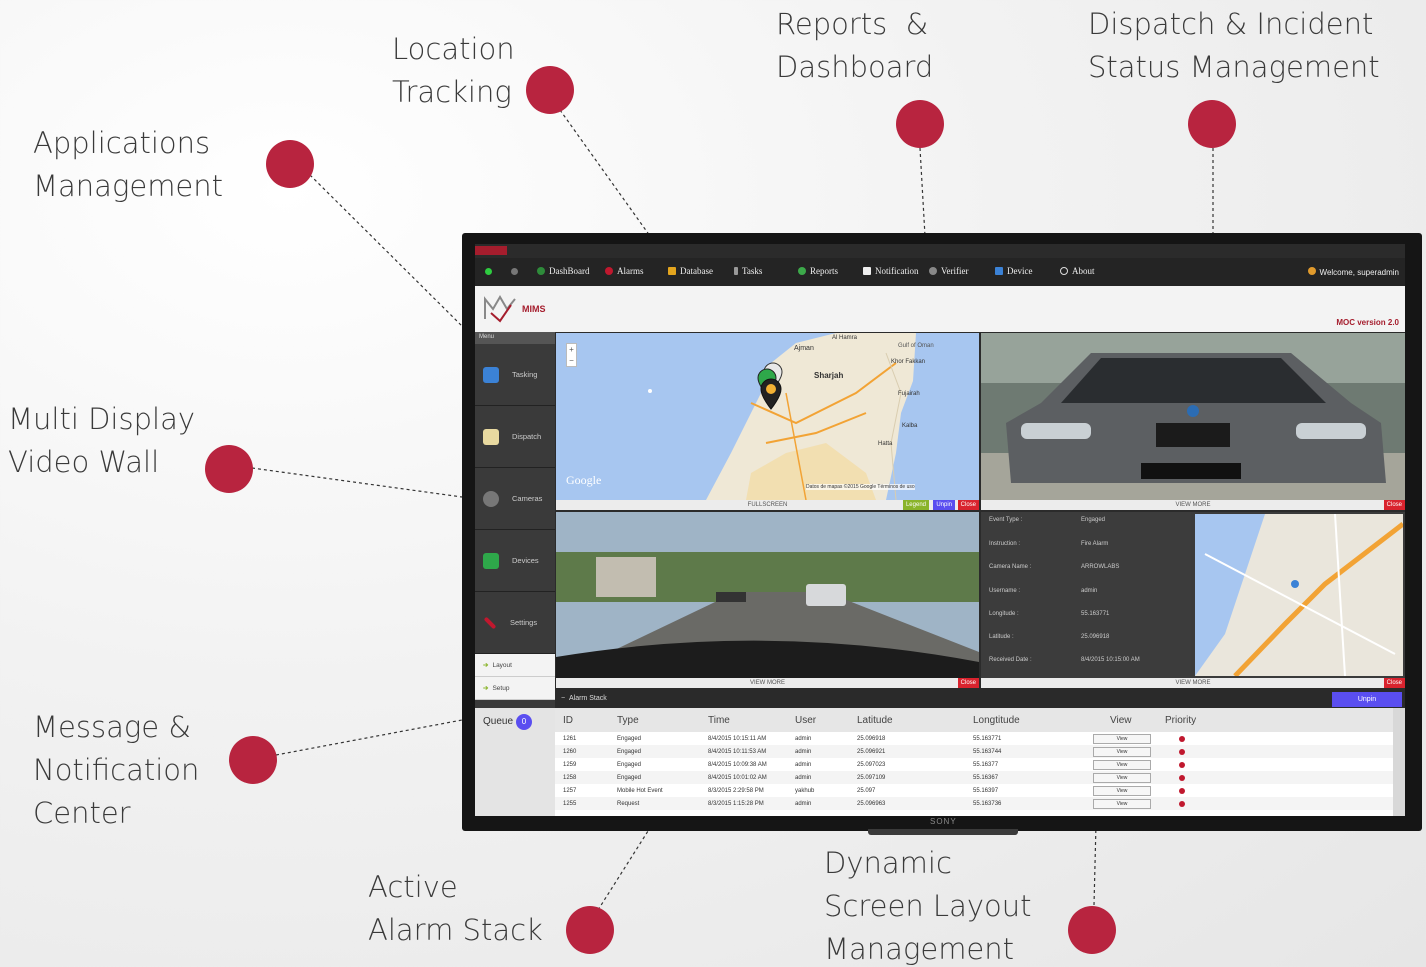 This screenshot has width=1426, height=967. What do you see at coordinates (515, 688) in the screenshot?
I see `sidebar-sub-setup: ➔ Setup` at bounding box center [515, 688].